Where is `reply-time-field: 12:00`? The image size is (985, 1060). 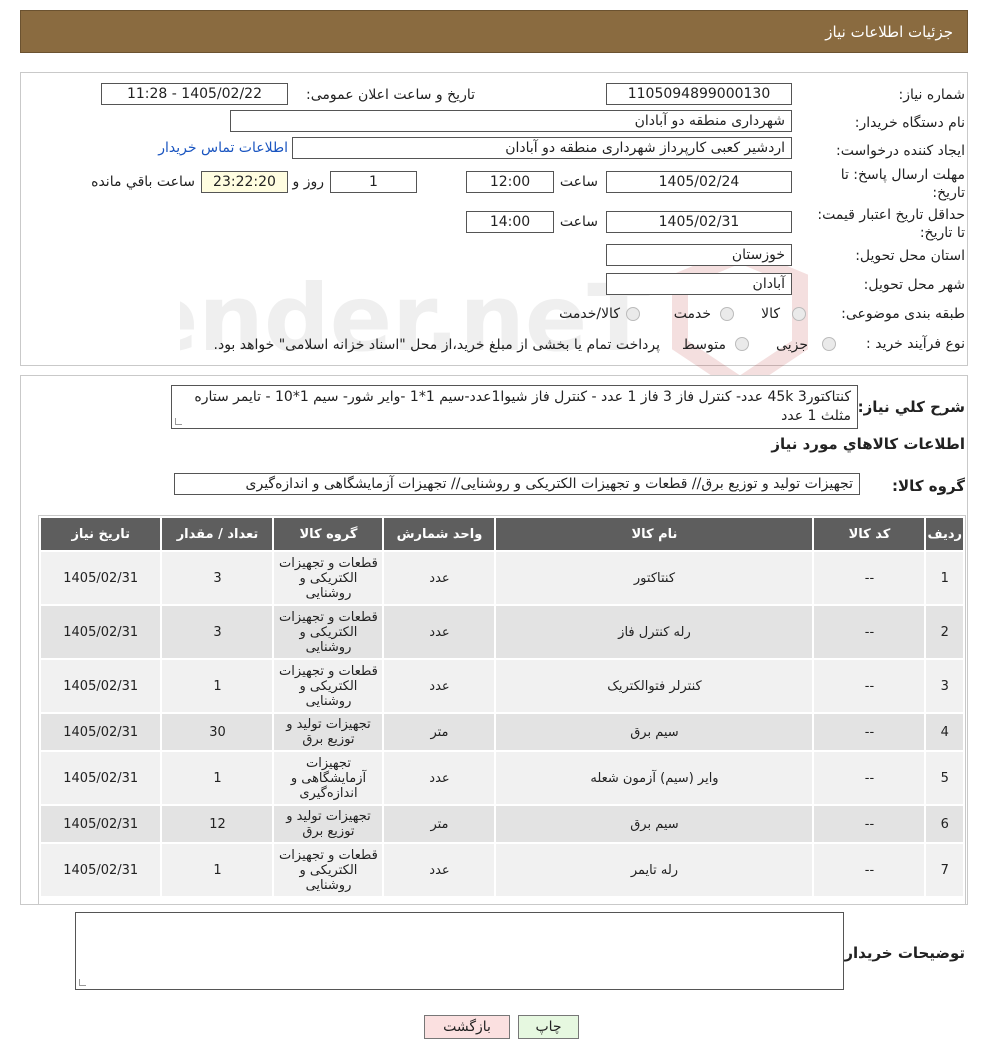
reply-time-field: 12:00 is located at coordinates (510, 182).